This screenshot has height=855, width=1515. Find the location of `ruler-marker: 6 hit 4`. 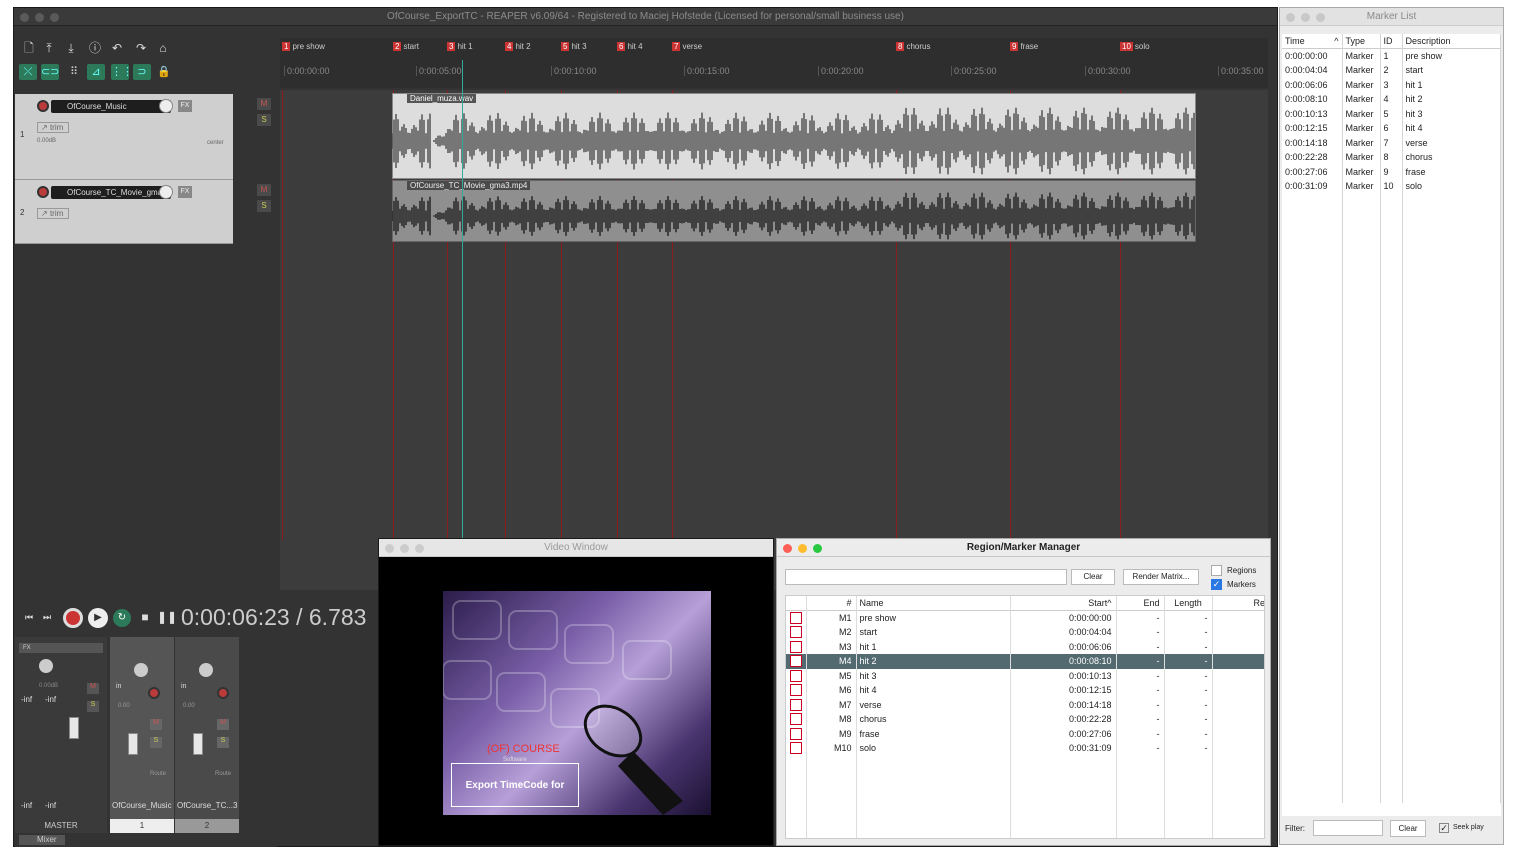

ruler-marker: 6 hit 4 is located at coordinates (630, 47).